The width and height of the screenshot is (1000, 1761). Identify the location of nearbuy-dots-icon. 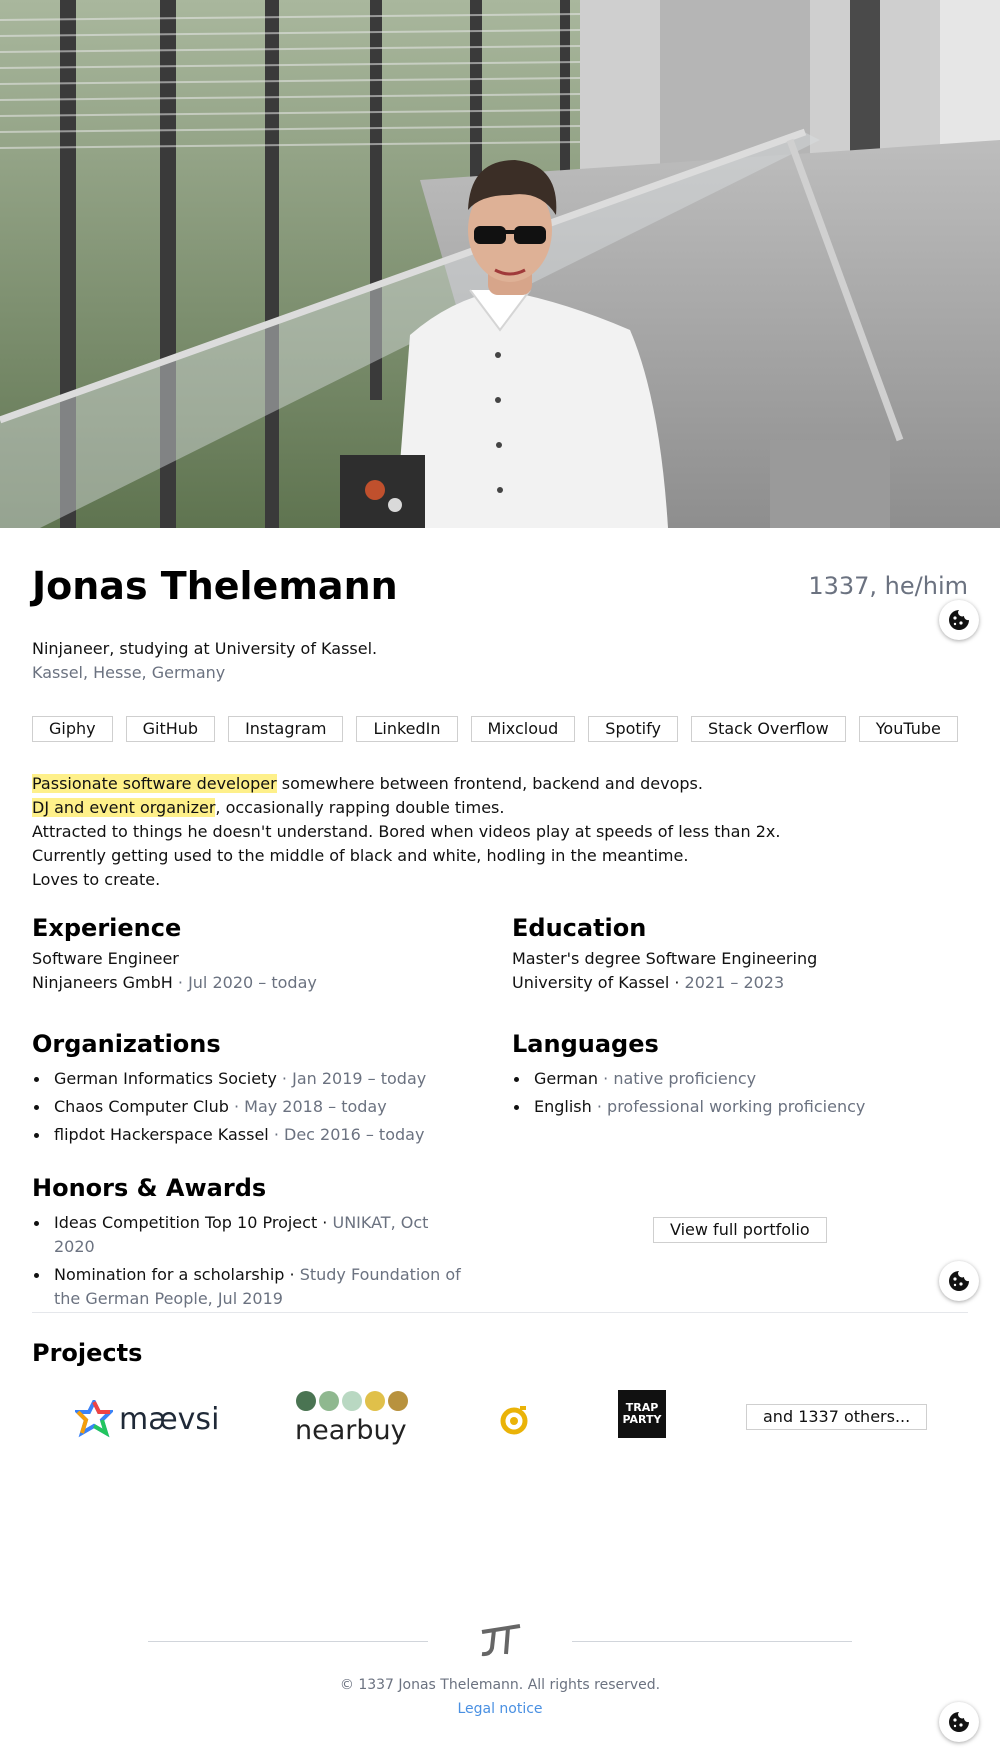
(352, 1401).